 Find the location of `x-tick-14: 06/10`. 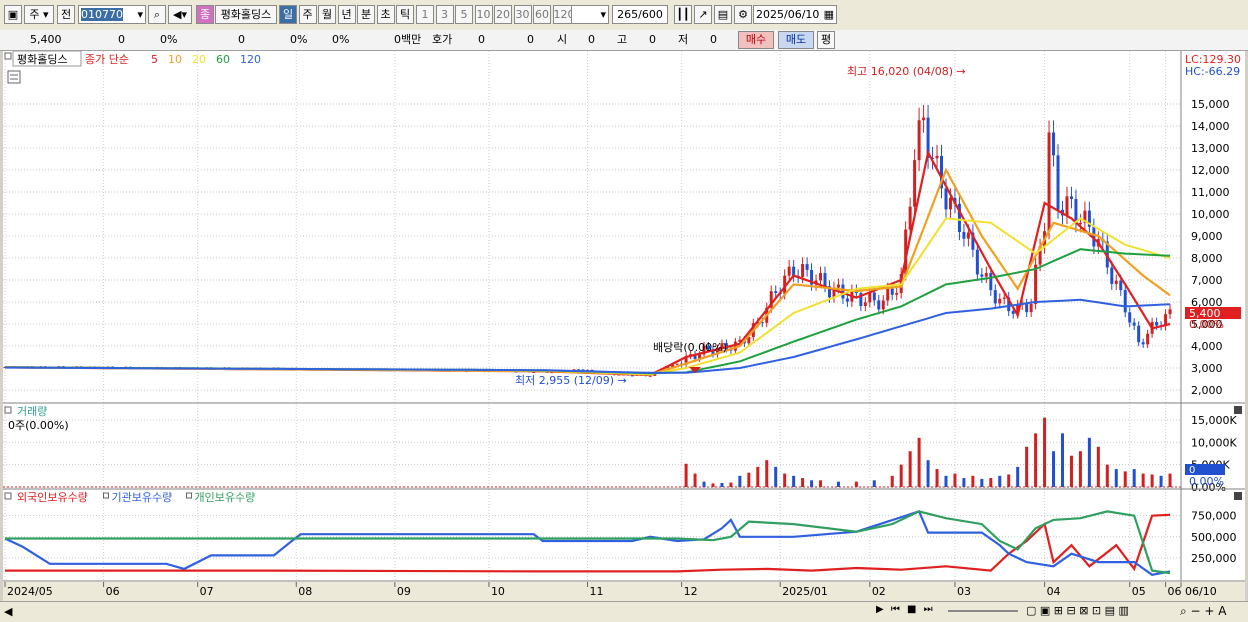

x-tick-14: 06/10 is located at coordinates (1201, 591).